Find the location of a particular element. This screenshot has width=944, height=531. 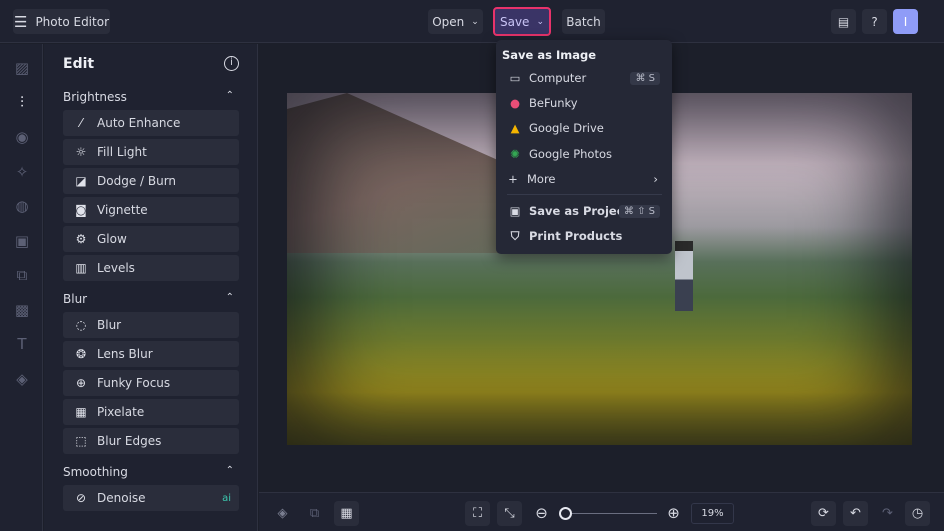

undo-icon: ↶ is located at coordinates (855, 513).